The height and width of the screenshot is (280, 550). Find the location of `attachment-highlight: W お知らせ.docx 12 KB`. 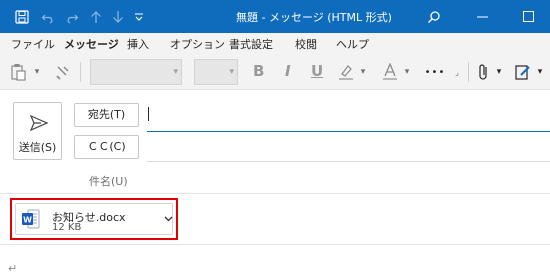

attachment-highlight: W お知らせ.docx 12 KB is located at coordinates (94, 219).